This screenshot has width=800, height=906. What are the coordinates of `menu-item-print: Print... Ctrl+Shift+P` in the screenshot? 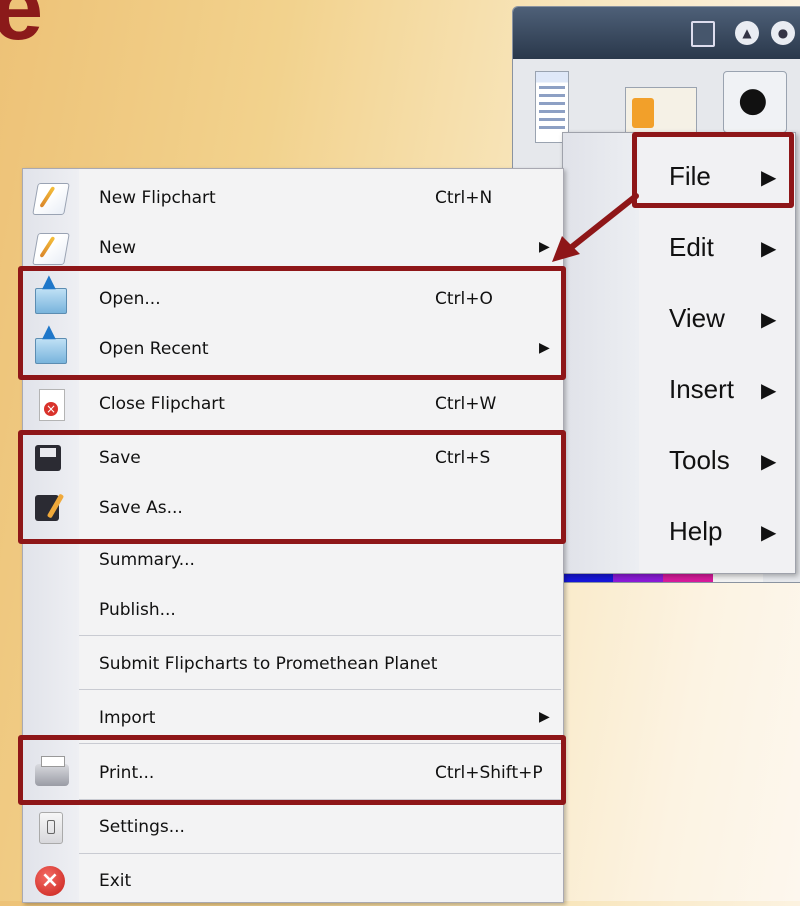 It's located at (293, 773).